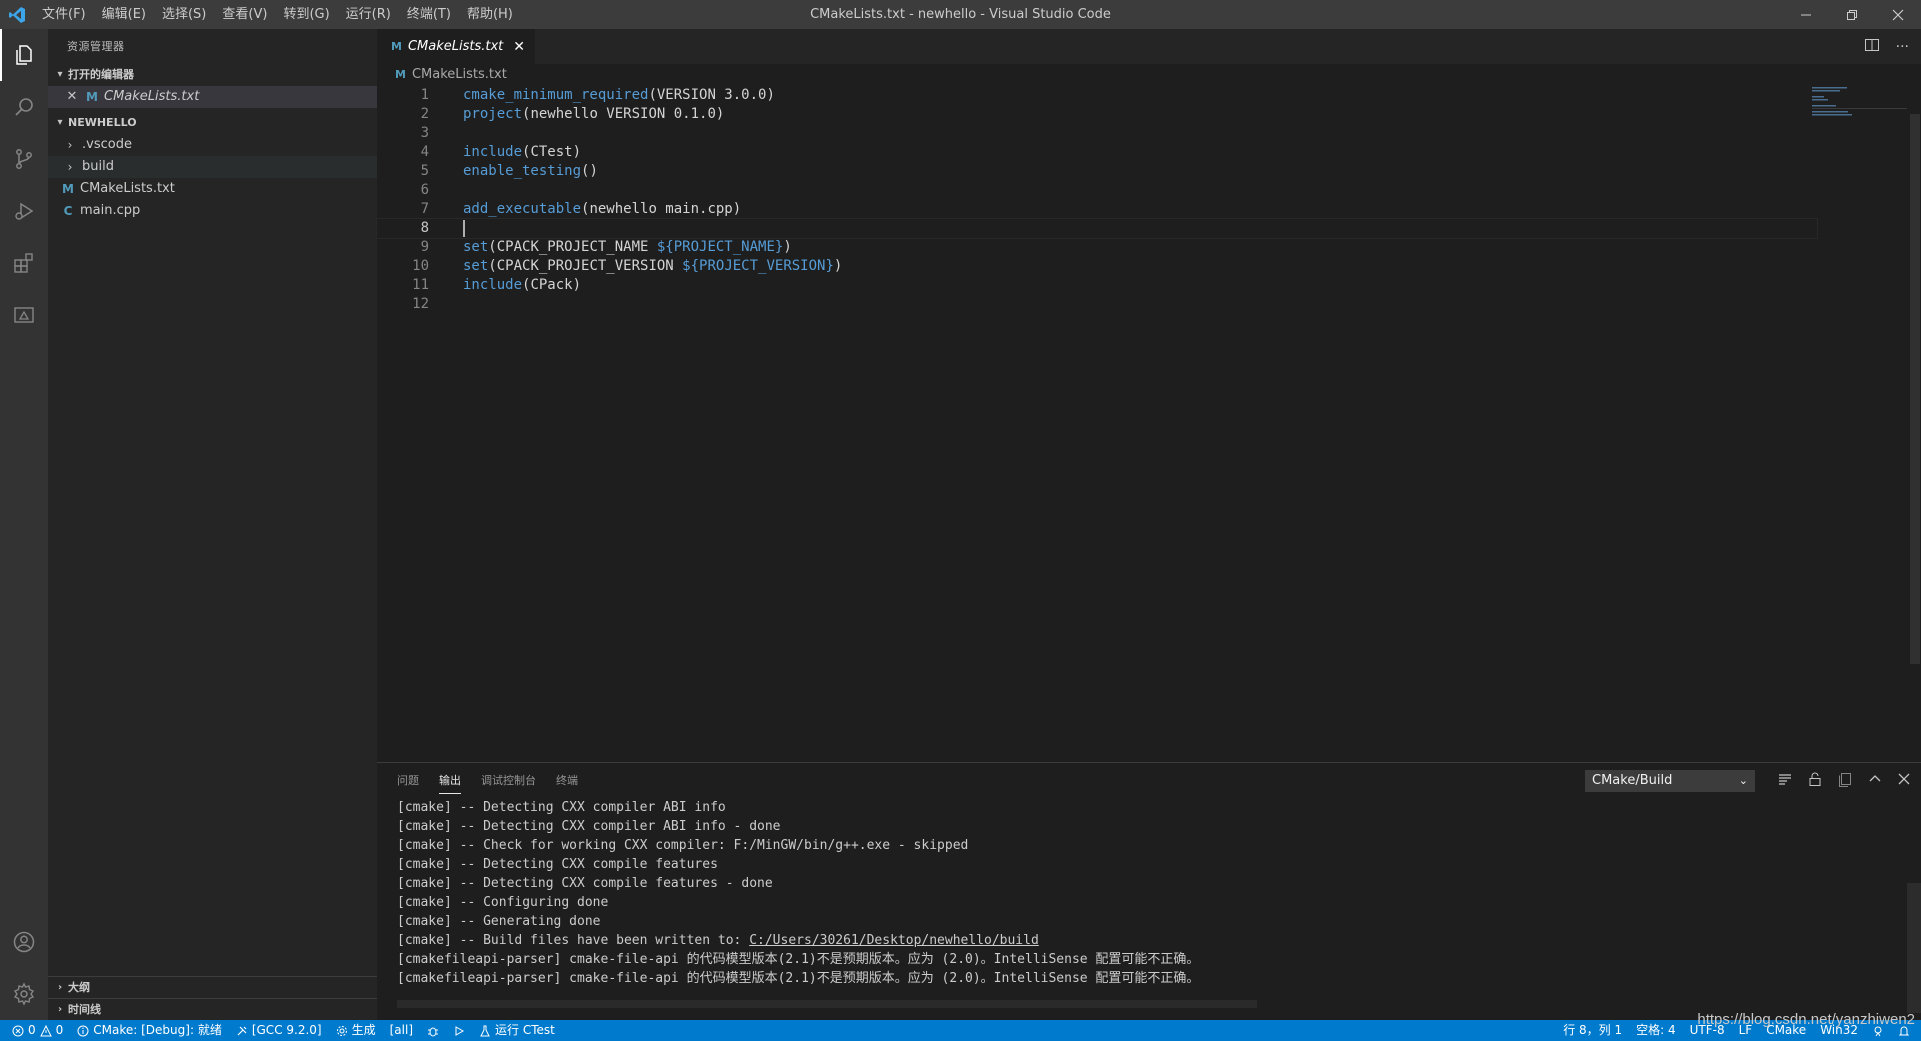 The height and width of the screenshot is (1041, 1921). What do you see at coordinates (1097, 152) in the screenshot?
I see `code-line: 4 include(CTest)` at bounding box center [1097, 152].